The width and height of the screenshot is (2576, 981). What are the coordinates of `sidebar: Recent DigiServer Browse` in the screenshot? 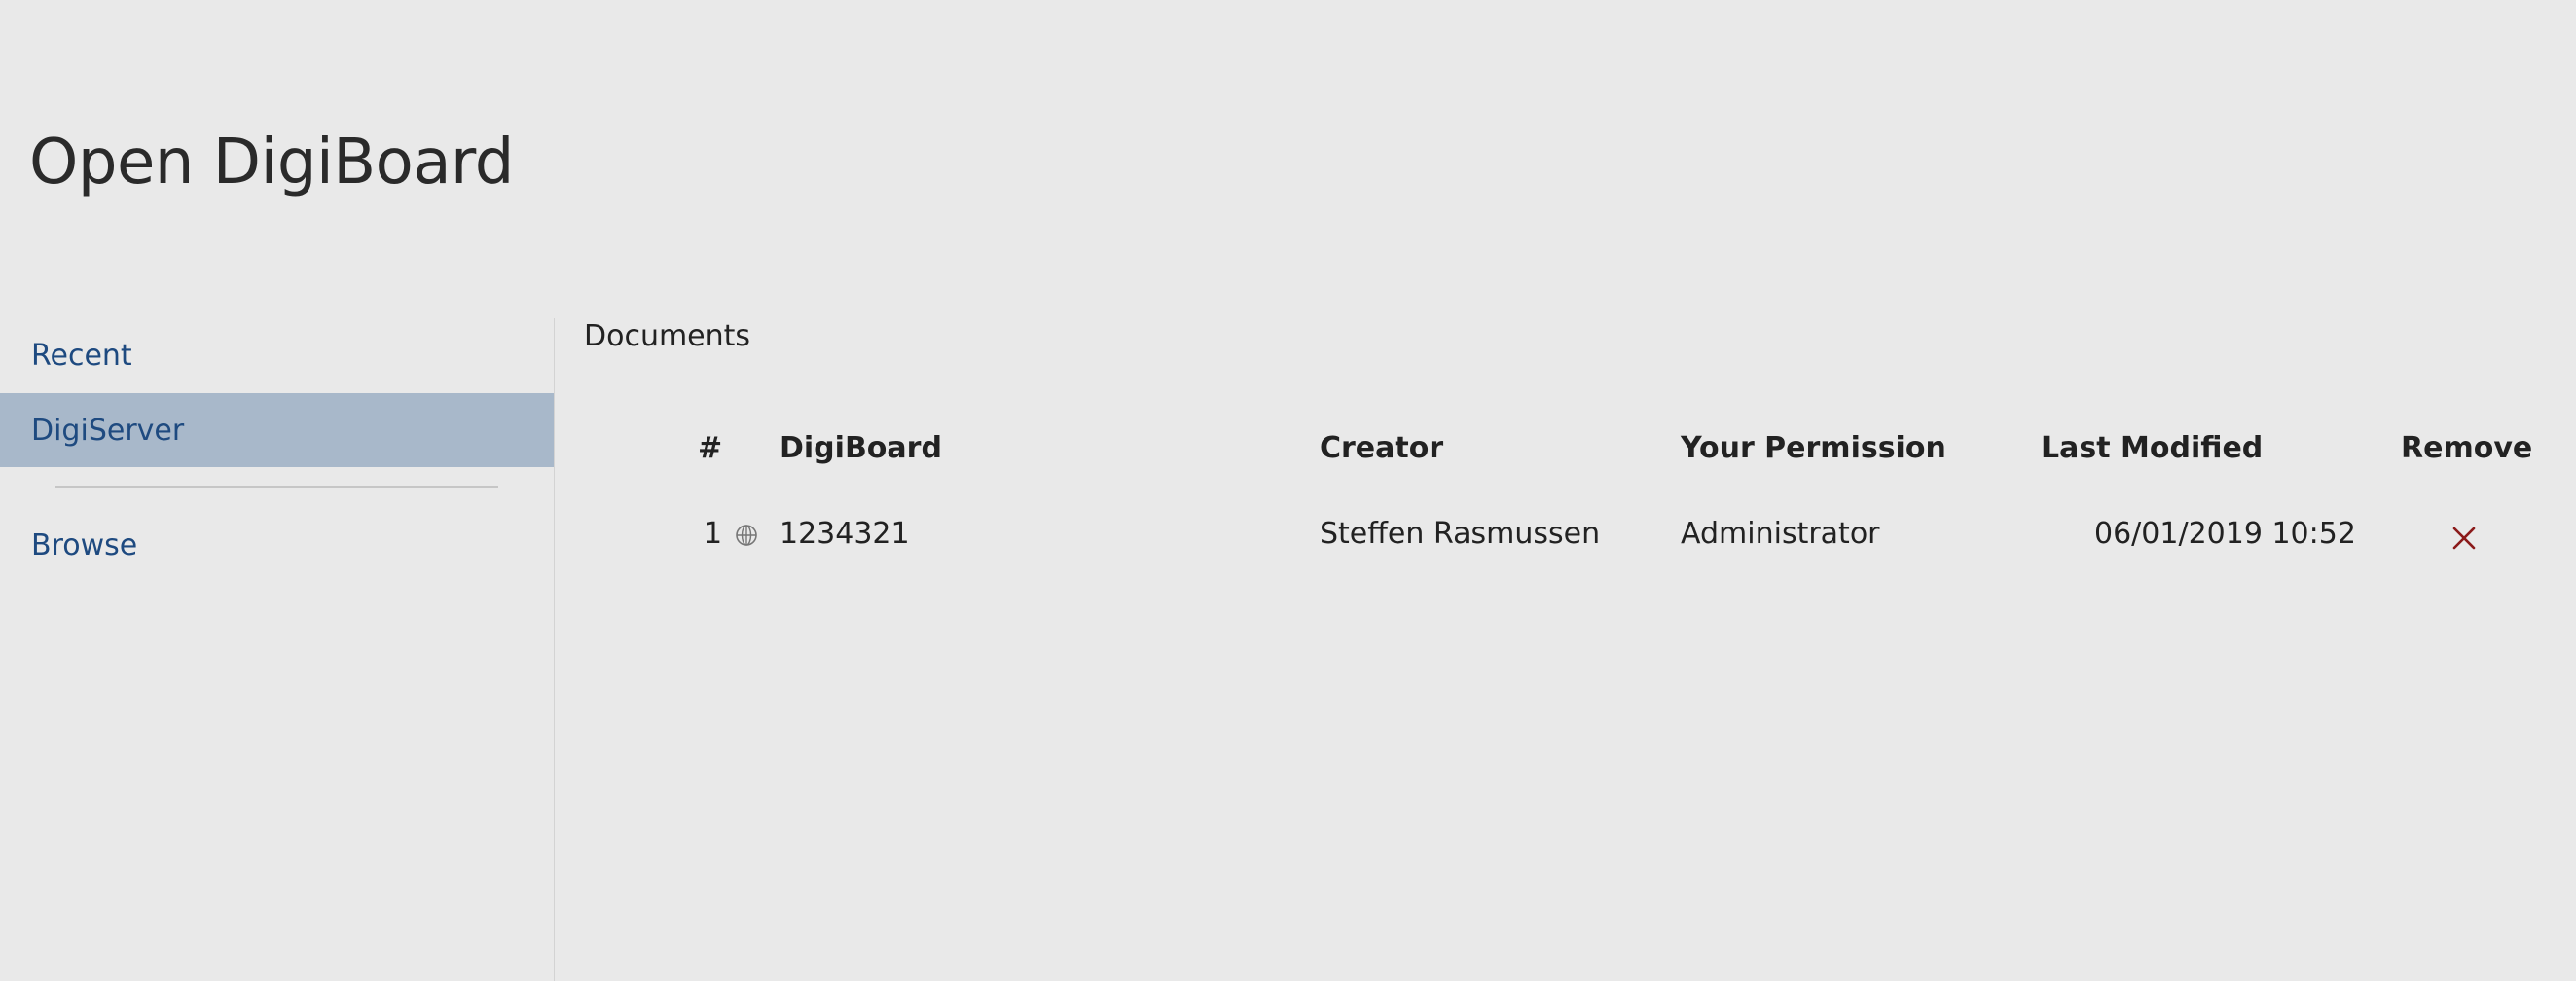 It's located at (277, 649).